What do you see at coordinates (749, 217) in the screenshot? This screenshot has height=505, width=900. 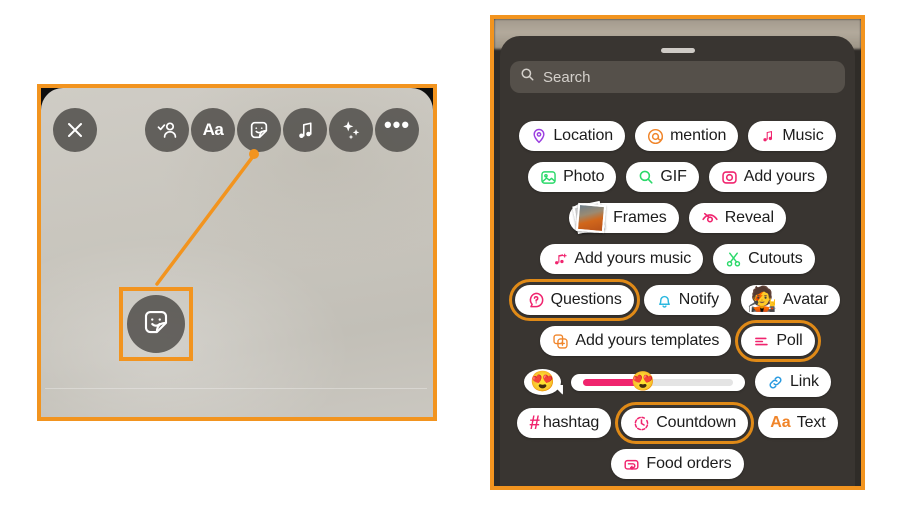 I see `sticker-chip-label: Reveal` at bounding box center [749, 217].